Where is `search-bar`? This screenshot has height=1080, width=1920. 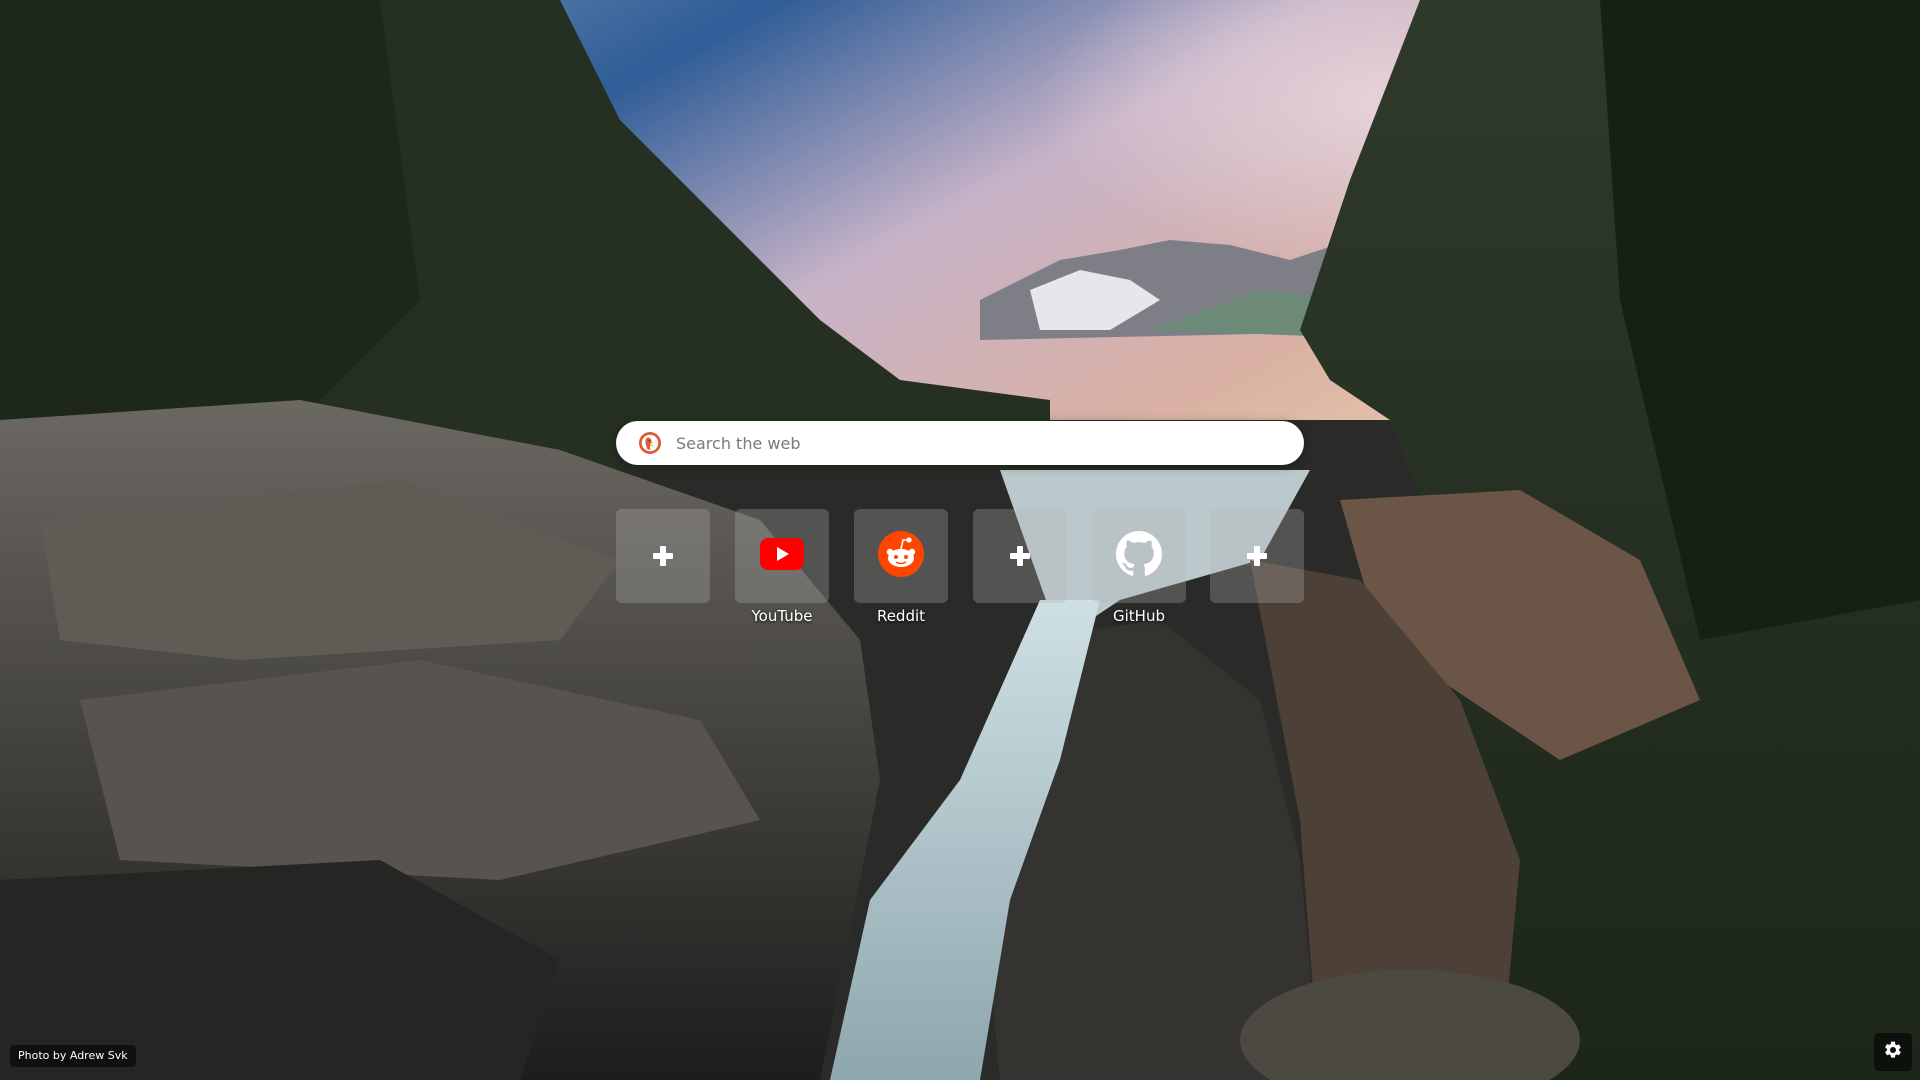 search-bar is located at coordinates (960, 443).